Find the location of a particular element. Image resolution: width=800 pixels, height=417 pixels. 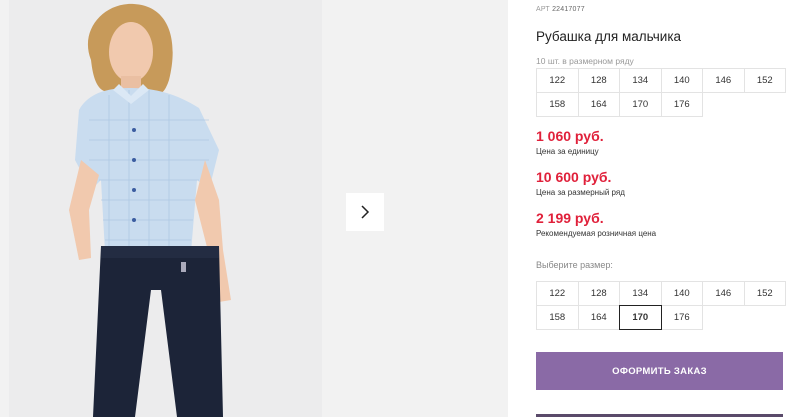

size-row-price-label: Цена за размерный ряд is located at coordinates (580, 192).